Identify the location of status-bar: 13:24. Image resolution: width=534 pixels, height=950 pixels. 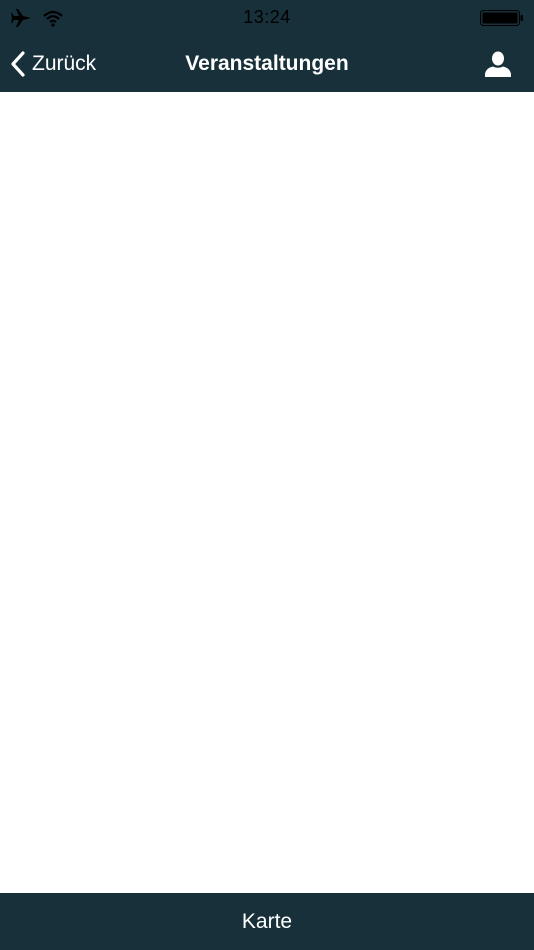
(267, 18).